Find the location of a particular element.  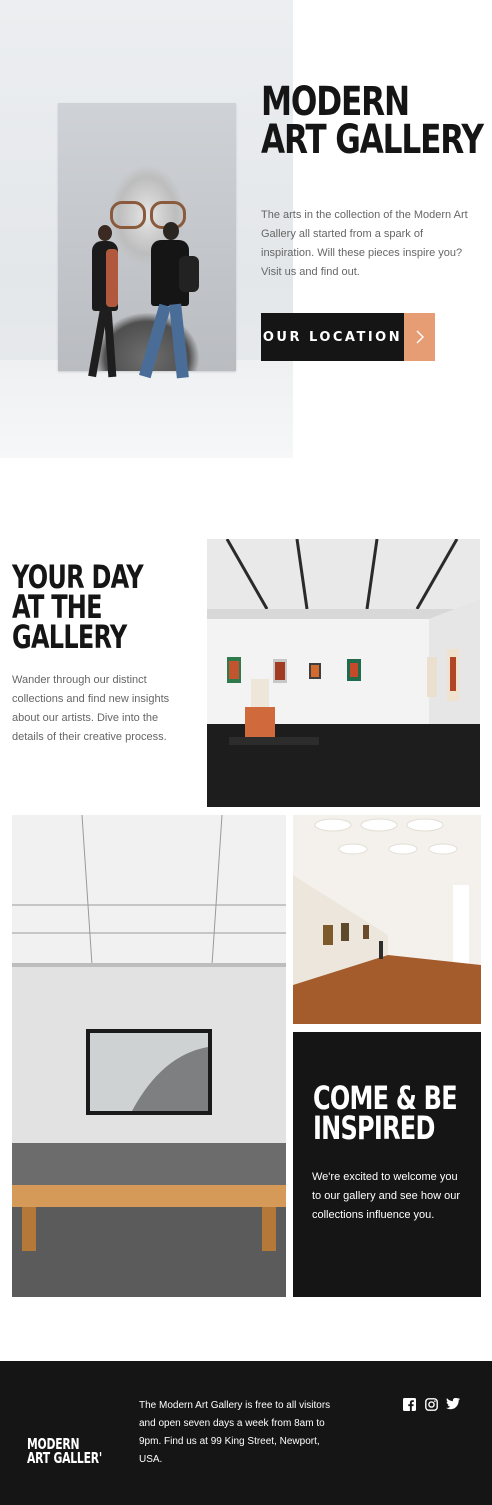

day-title-line3: GALLERY is located at coordinates (69, 637).